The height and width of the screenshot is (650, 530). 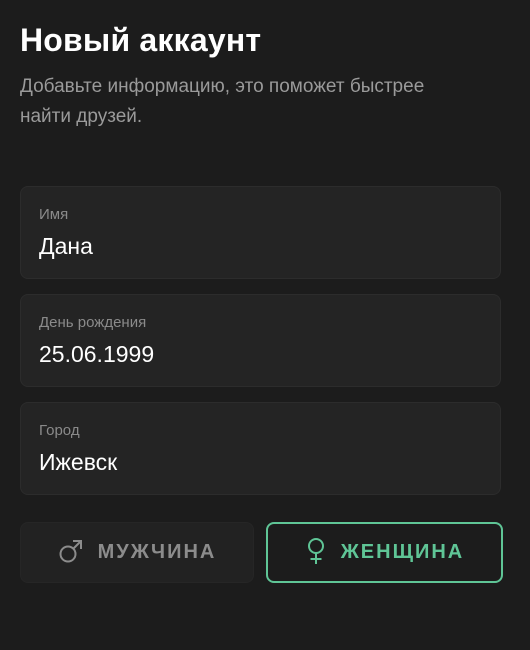 I want to click on name-field-label: Имя, so click(x=54, y=214).